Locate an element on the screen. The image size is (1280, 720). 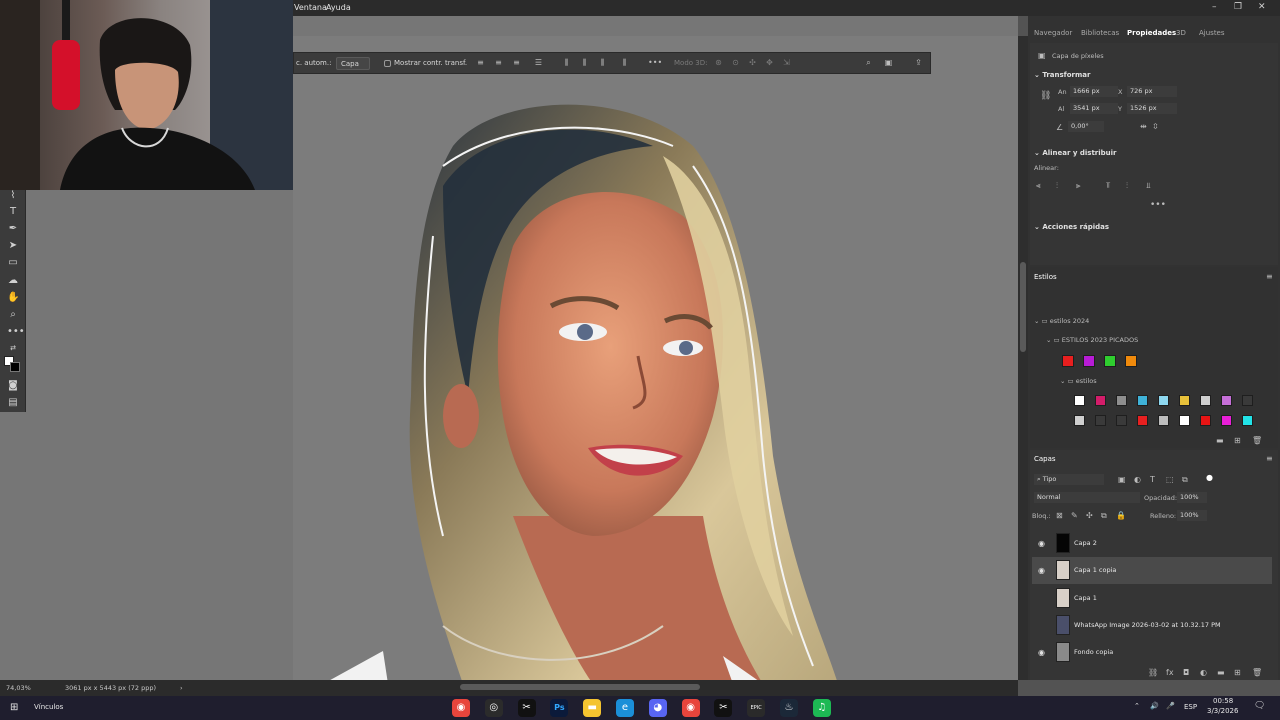
direct-select-icon: ➤ is located at coordinates (13, 246).